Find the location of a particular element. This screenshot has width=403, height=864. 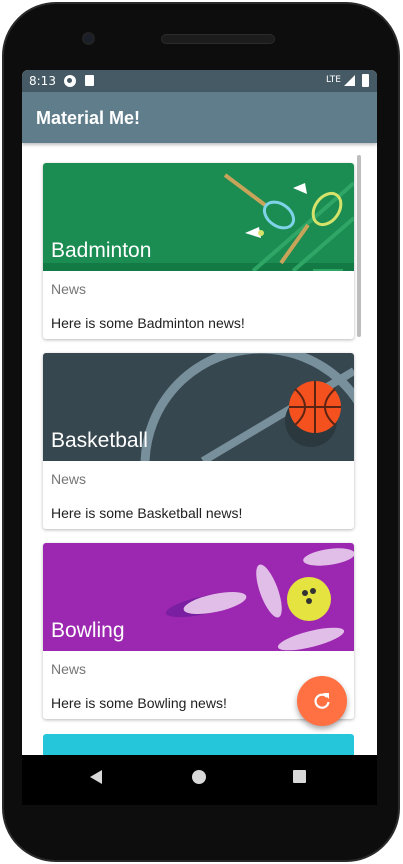

badminton-image: Badminton is located at coordinates (198, 217).